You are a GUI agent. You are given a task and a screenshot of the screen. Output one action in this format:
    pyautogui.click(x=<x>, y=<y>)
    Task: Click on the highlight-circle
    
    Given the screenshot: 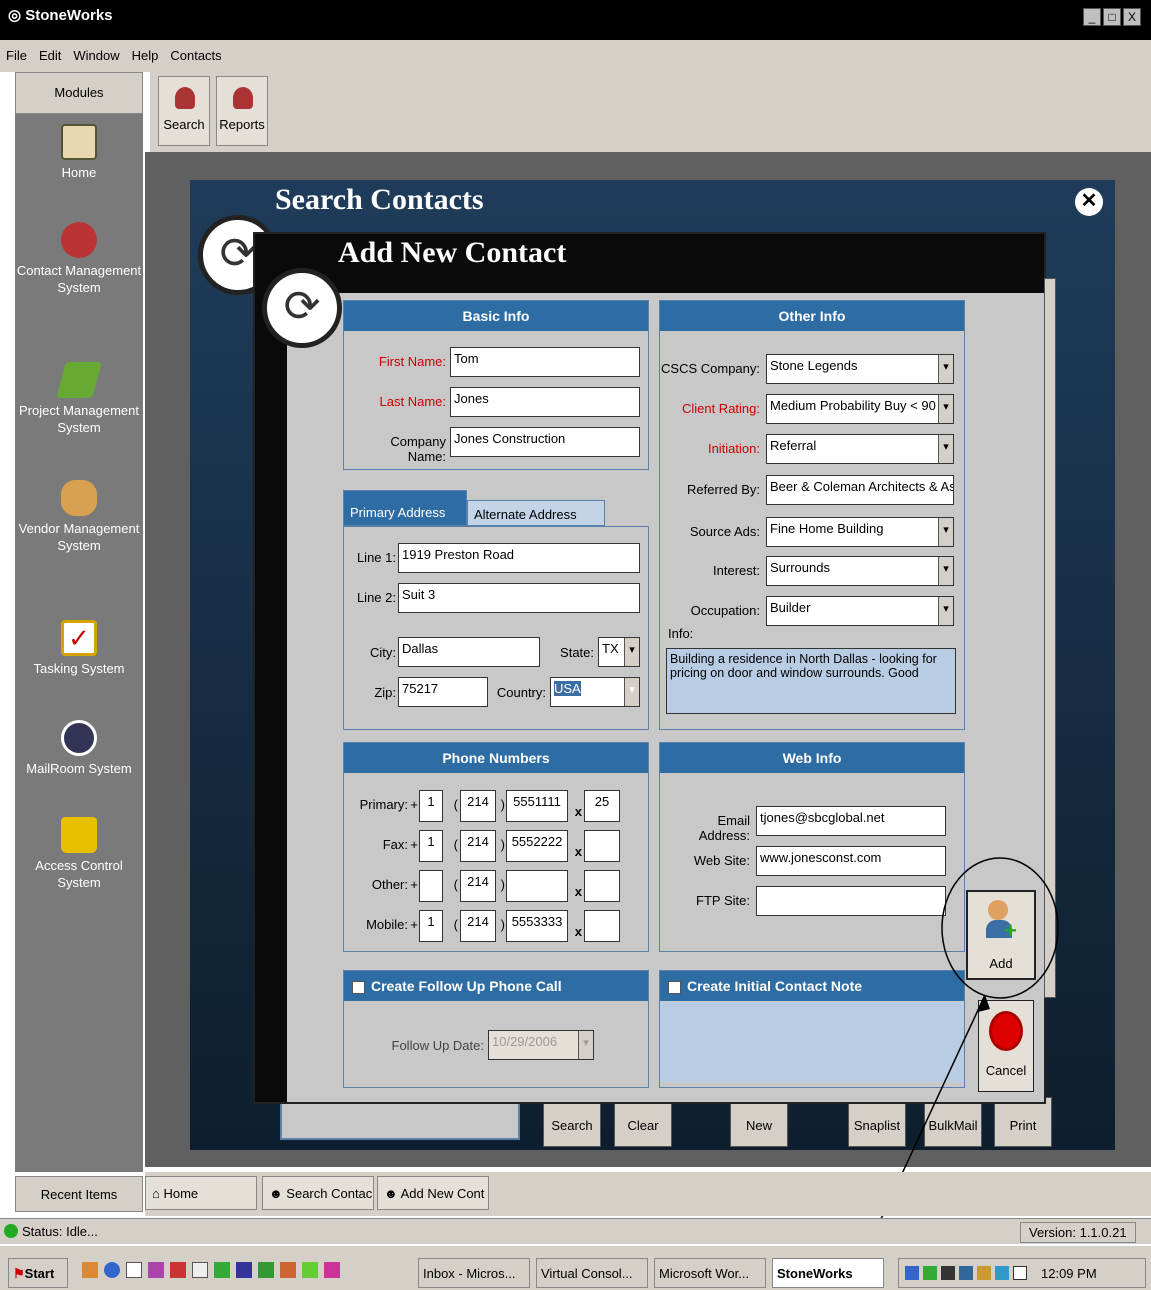 What is the action you would take?
    pyautogui.click(x=1000, y=928)
    